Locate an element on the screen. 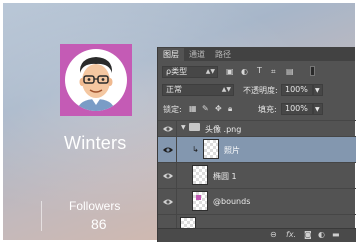 This screenshot has width=357, height=242. avatar-cartoon-icon is located at coordinates (96, 84).